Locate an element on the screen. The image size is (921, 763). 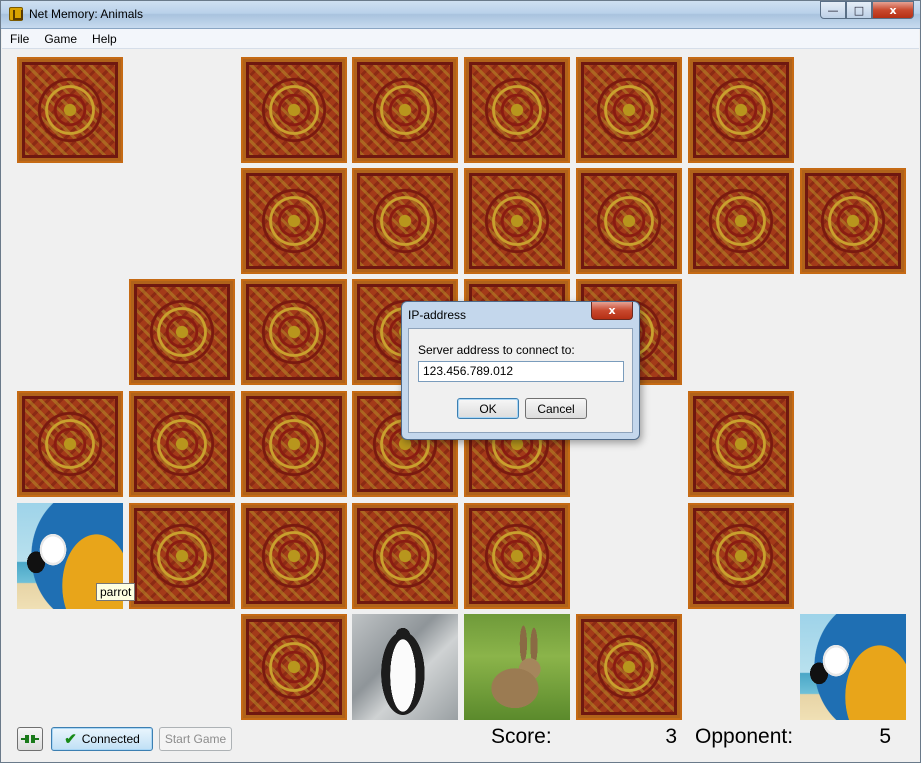
window-controls: — □ x is located at coordinates (867, 10).